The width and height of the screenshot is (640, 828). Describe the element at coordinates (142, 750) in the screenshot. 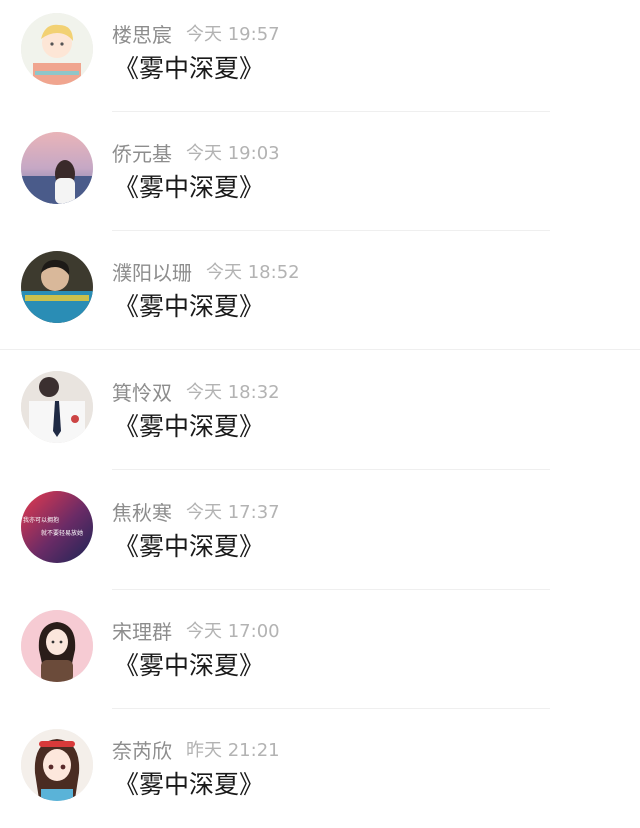

I see `sender-name: 奈芮欣` at that location.